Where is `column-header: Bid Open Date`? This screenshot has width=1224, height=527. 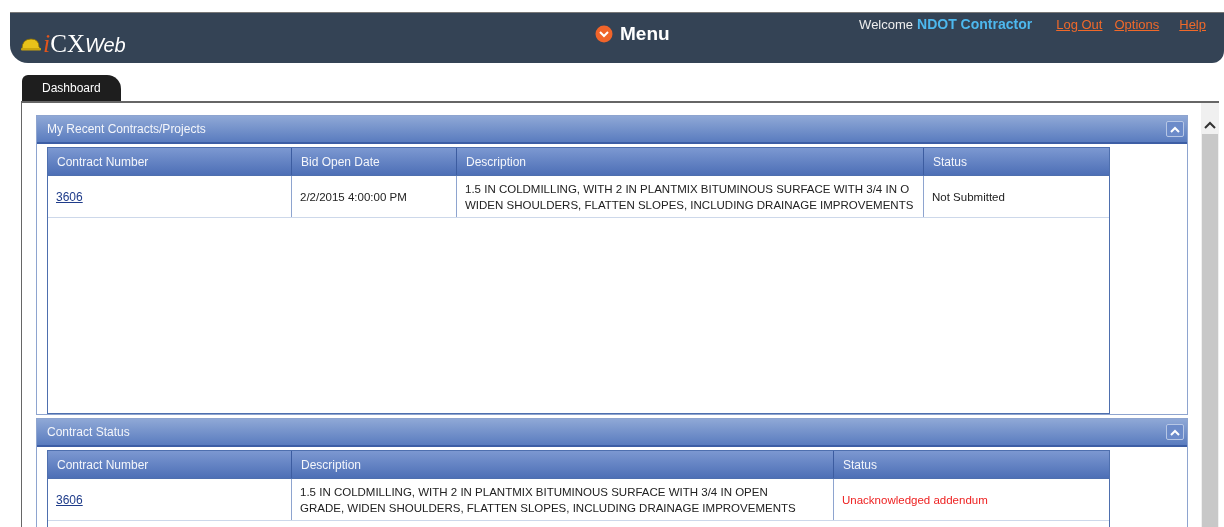
column-header: Bid Open Date is located at coordinates (373, 161).